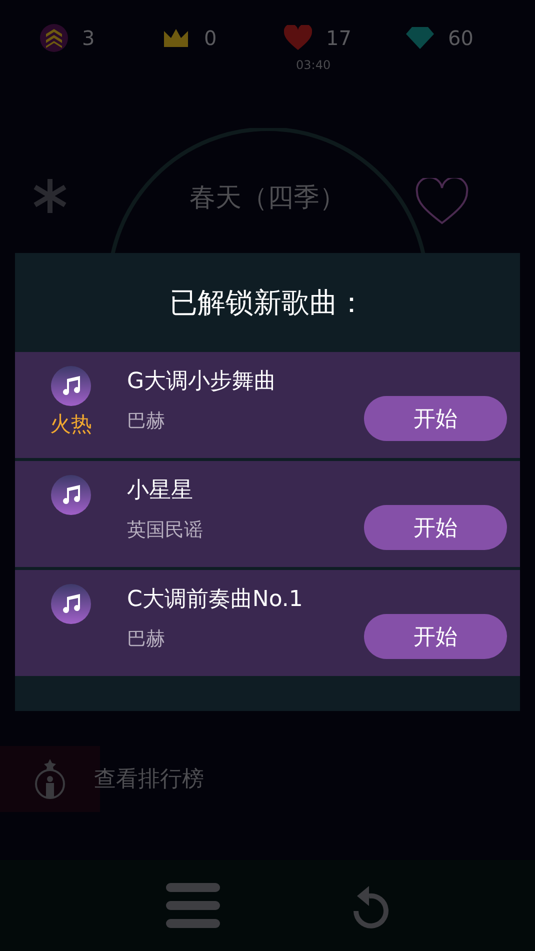 The width and height of the screenshot is (535, 951). What do you see at coordinates (160, 491) in the screenshot?
I see `song-name: 小星星` at bounding box center [160, 491].